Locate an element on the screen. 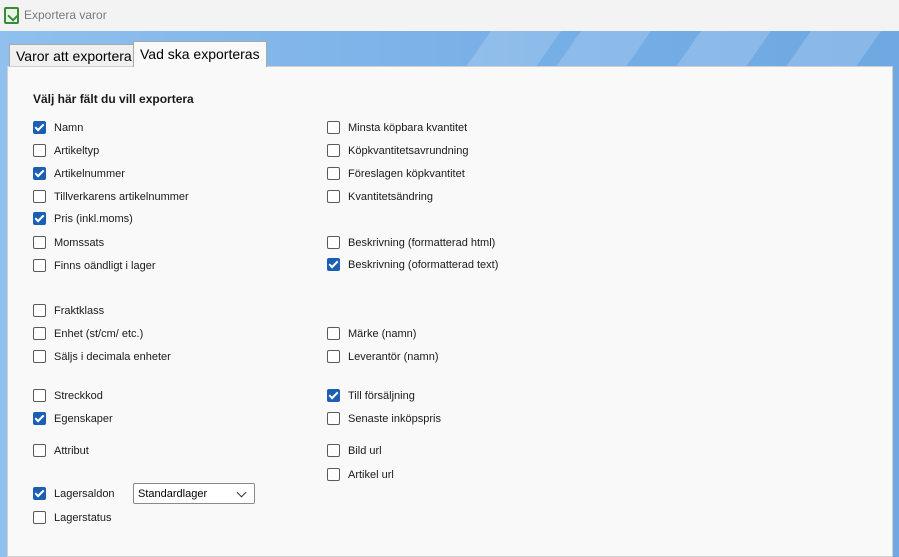  checkbox-artikelnummer: Artikelnummer is located at coordinates (79, 173).